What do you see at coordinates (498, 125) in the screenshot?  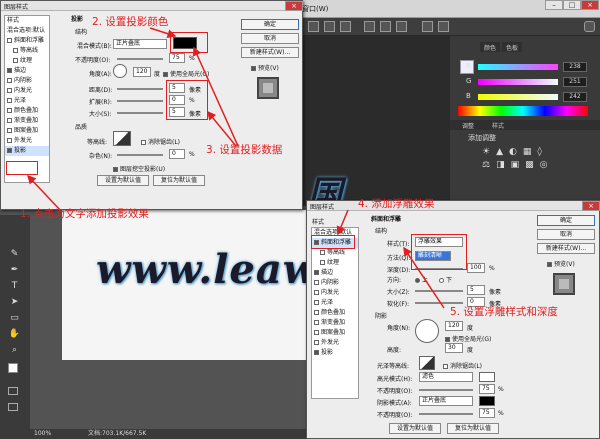 I see `tab-styles: 样式` at bounding box center [498, 125].